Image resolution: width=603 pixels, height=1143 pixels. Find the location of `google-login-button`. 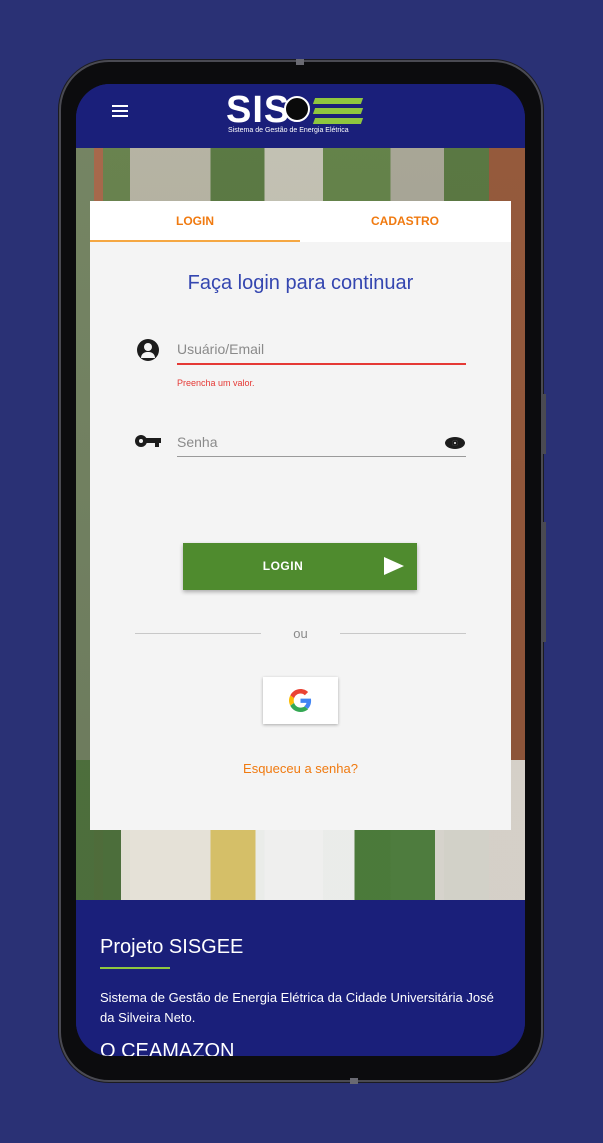

google-login-button is located at coordinates (300, 700).